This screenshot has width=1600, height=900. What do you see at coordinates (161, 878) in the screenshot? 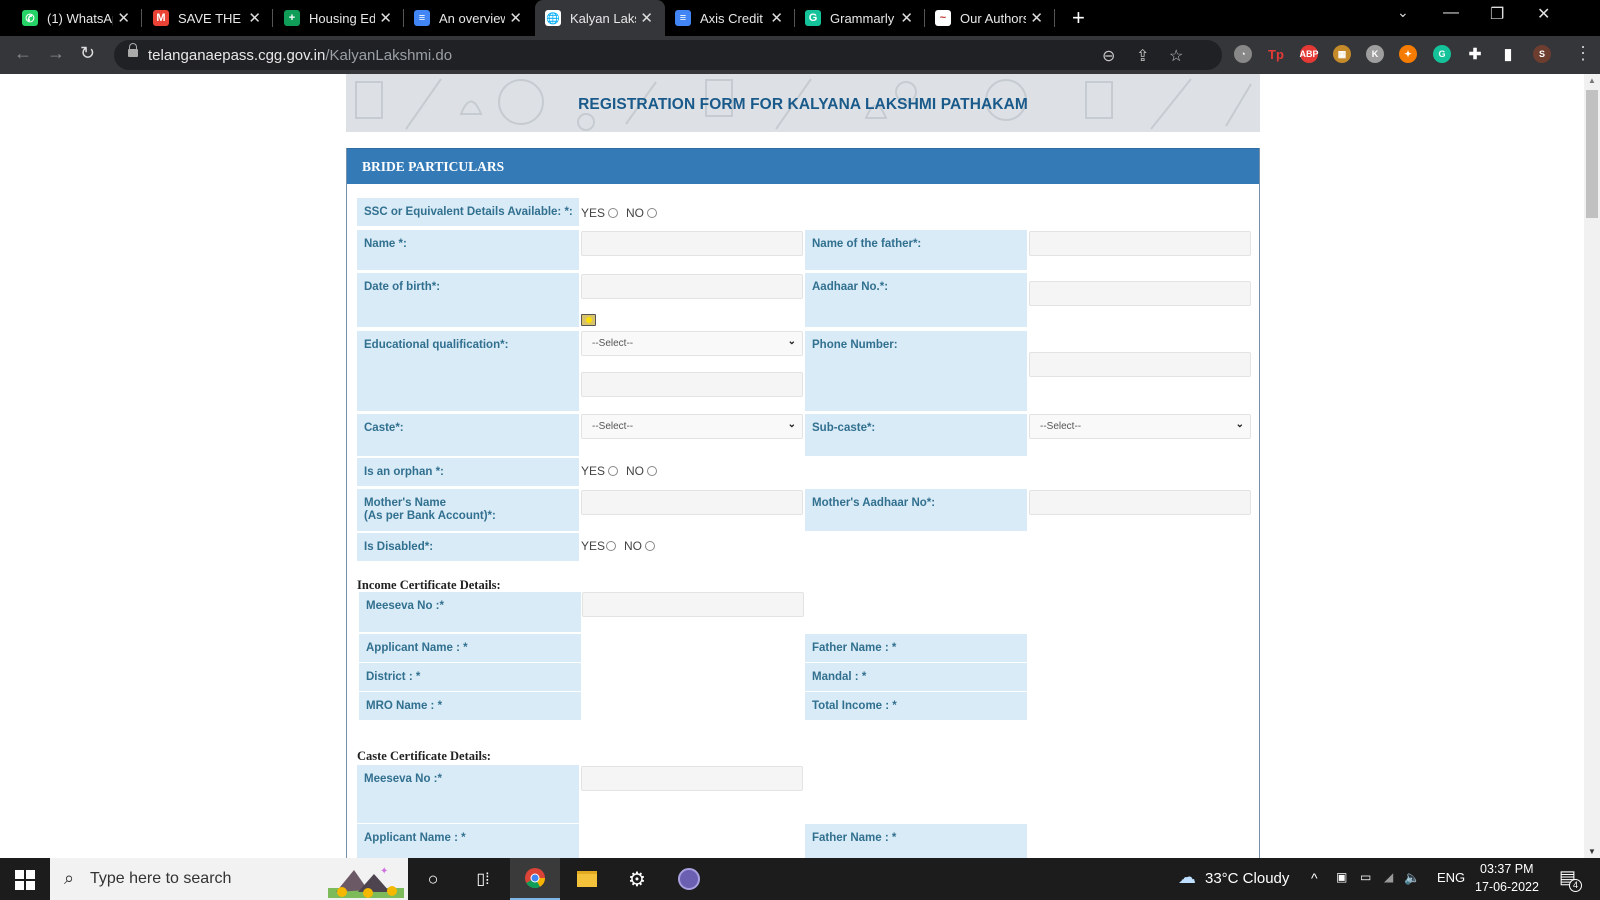
I see `taskbar-search-placeholder: Type here to search` at bounding box center [161, 878].